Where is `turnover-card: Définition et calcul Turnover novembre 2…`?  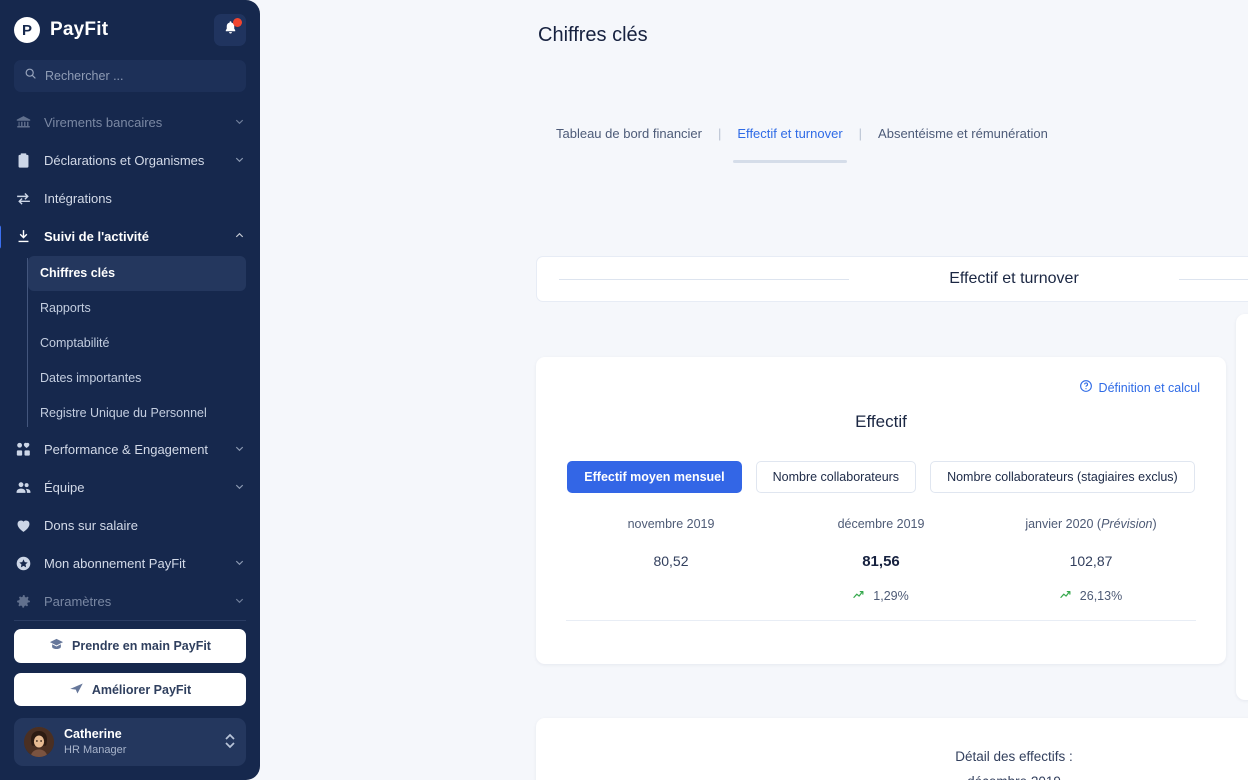 turnover-card: Définition et calcul Turnover novembre 2… is located at coordinates (1242, 507).